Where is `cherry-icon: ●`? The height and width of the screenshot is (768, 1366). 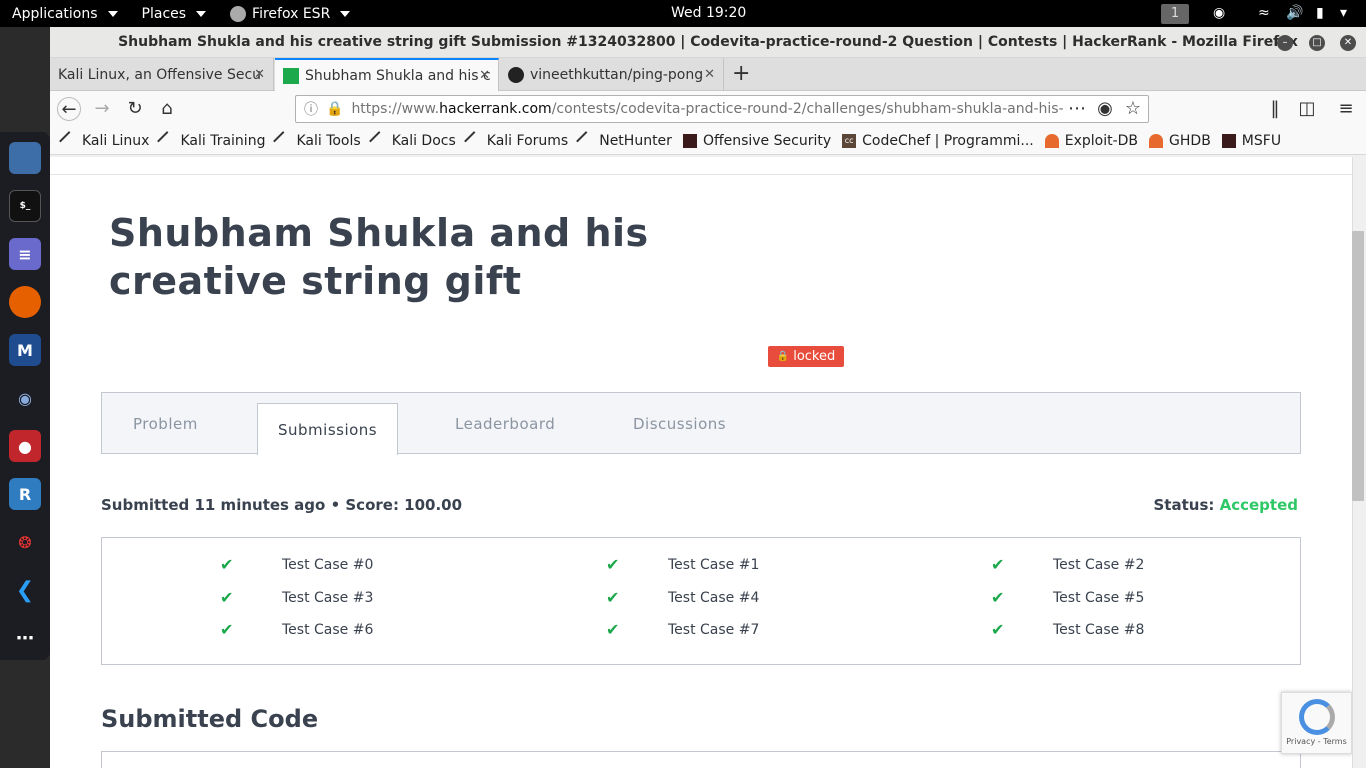 cherry-icon: ● is located at coordinates (25, 446).